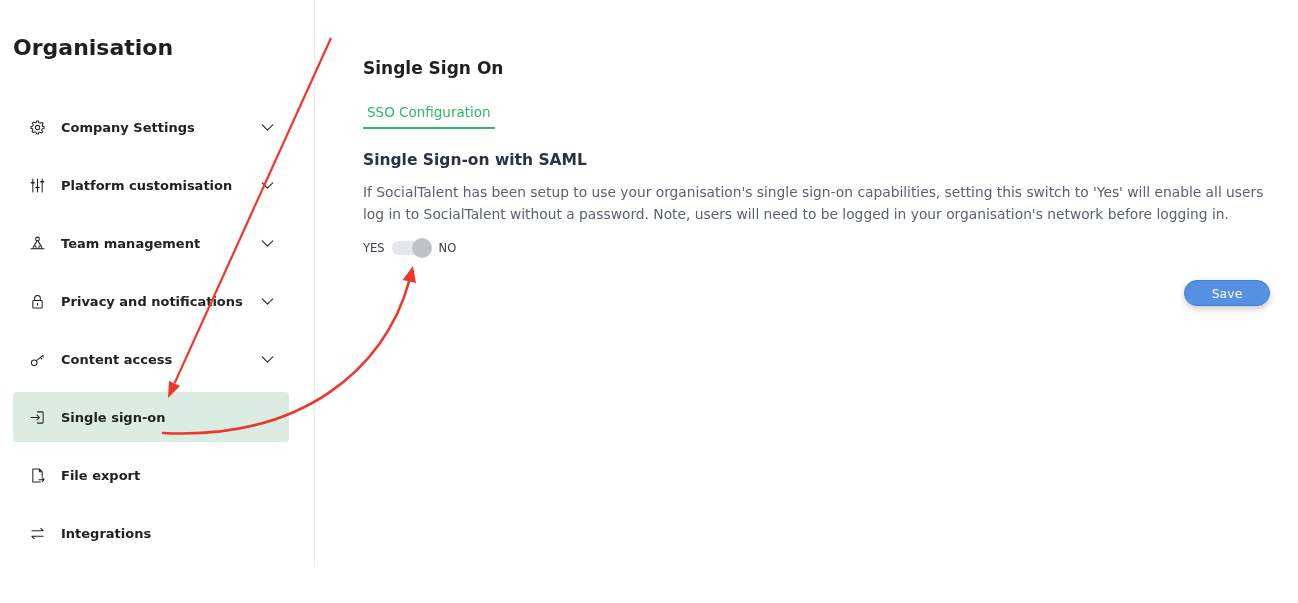  I want to click on lock-icon, so click(37, 301).